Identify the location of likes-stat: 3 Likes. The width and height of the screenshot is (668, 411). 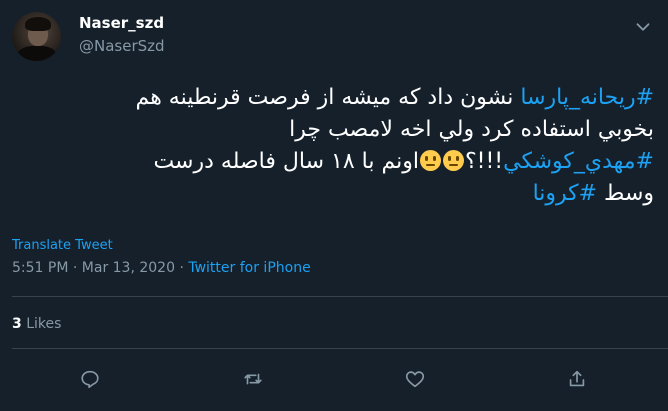
(36, 324).